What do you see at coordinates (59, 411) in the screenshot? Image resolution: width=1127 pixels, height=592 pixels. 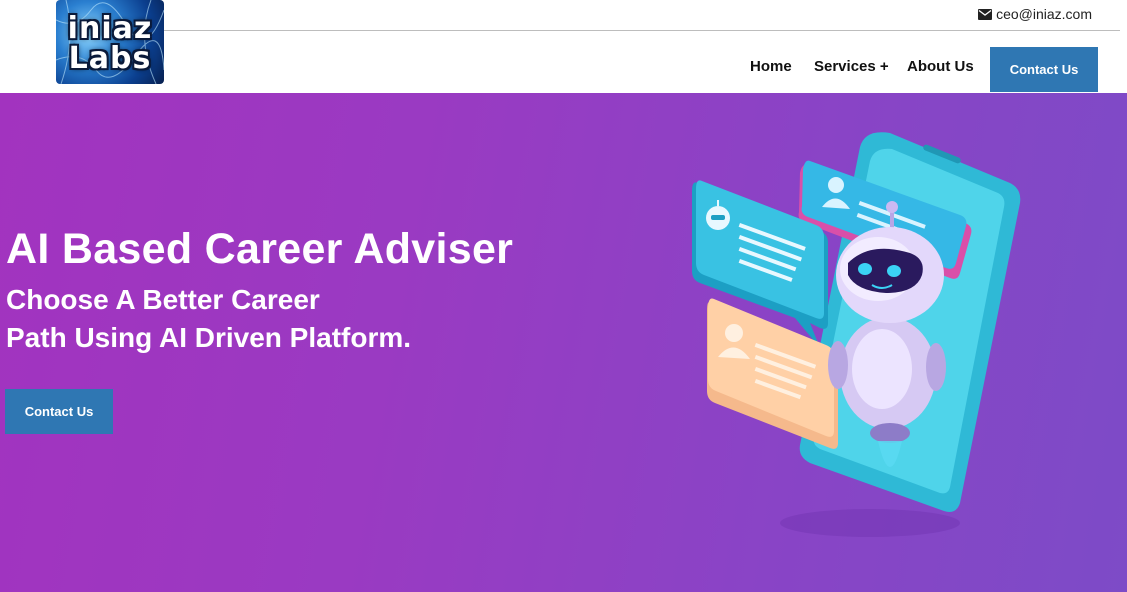 I see `hero-contact-button: Contact Us` at bounding box center [59, 411].